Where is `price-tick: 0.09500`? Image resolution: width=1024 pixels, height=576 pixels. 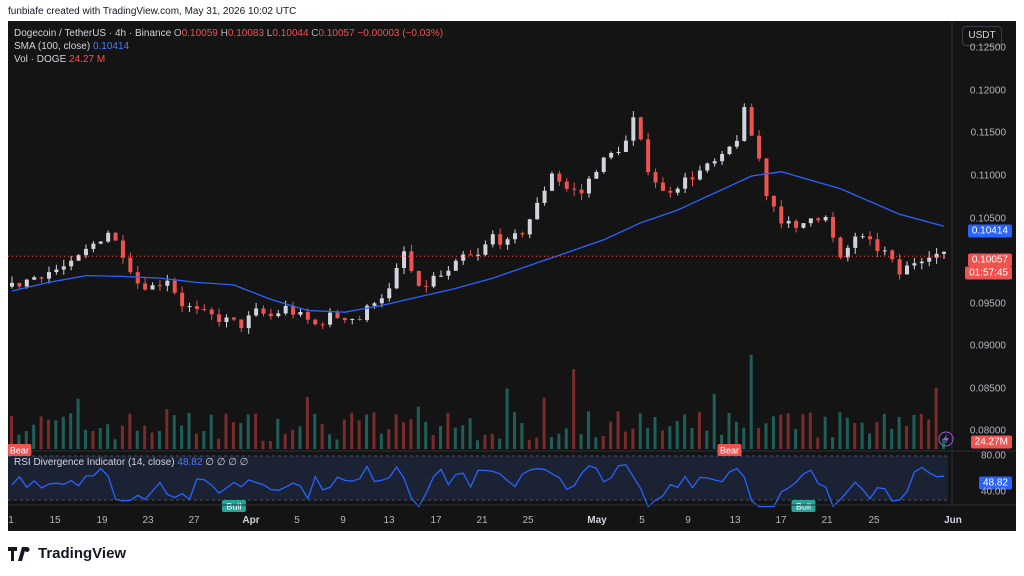
price-tick: 0.09500 is located at coordinates (987, 304).